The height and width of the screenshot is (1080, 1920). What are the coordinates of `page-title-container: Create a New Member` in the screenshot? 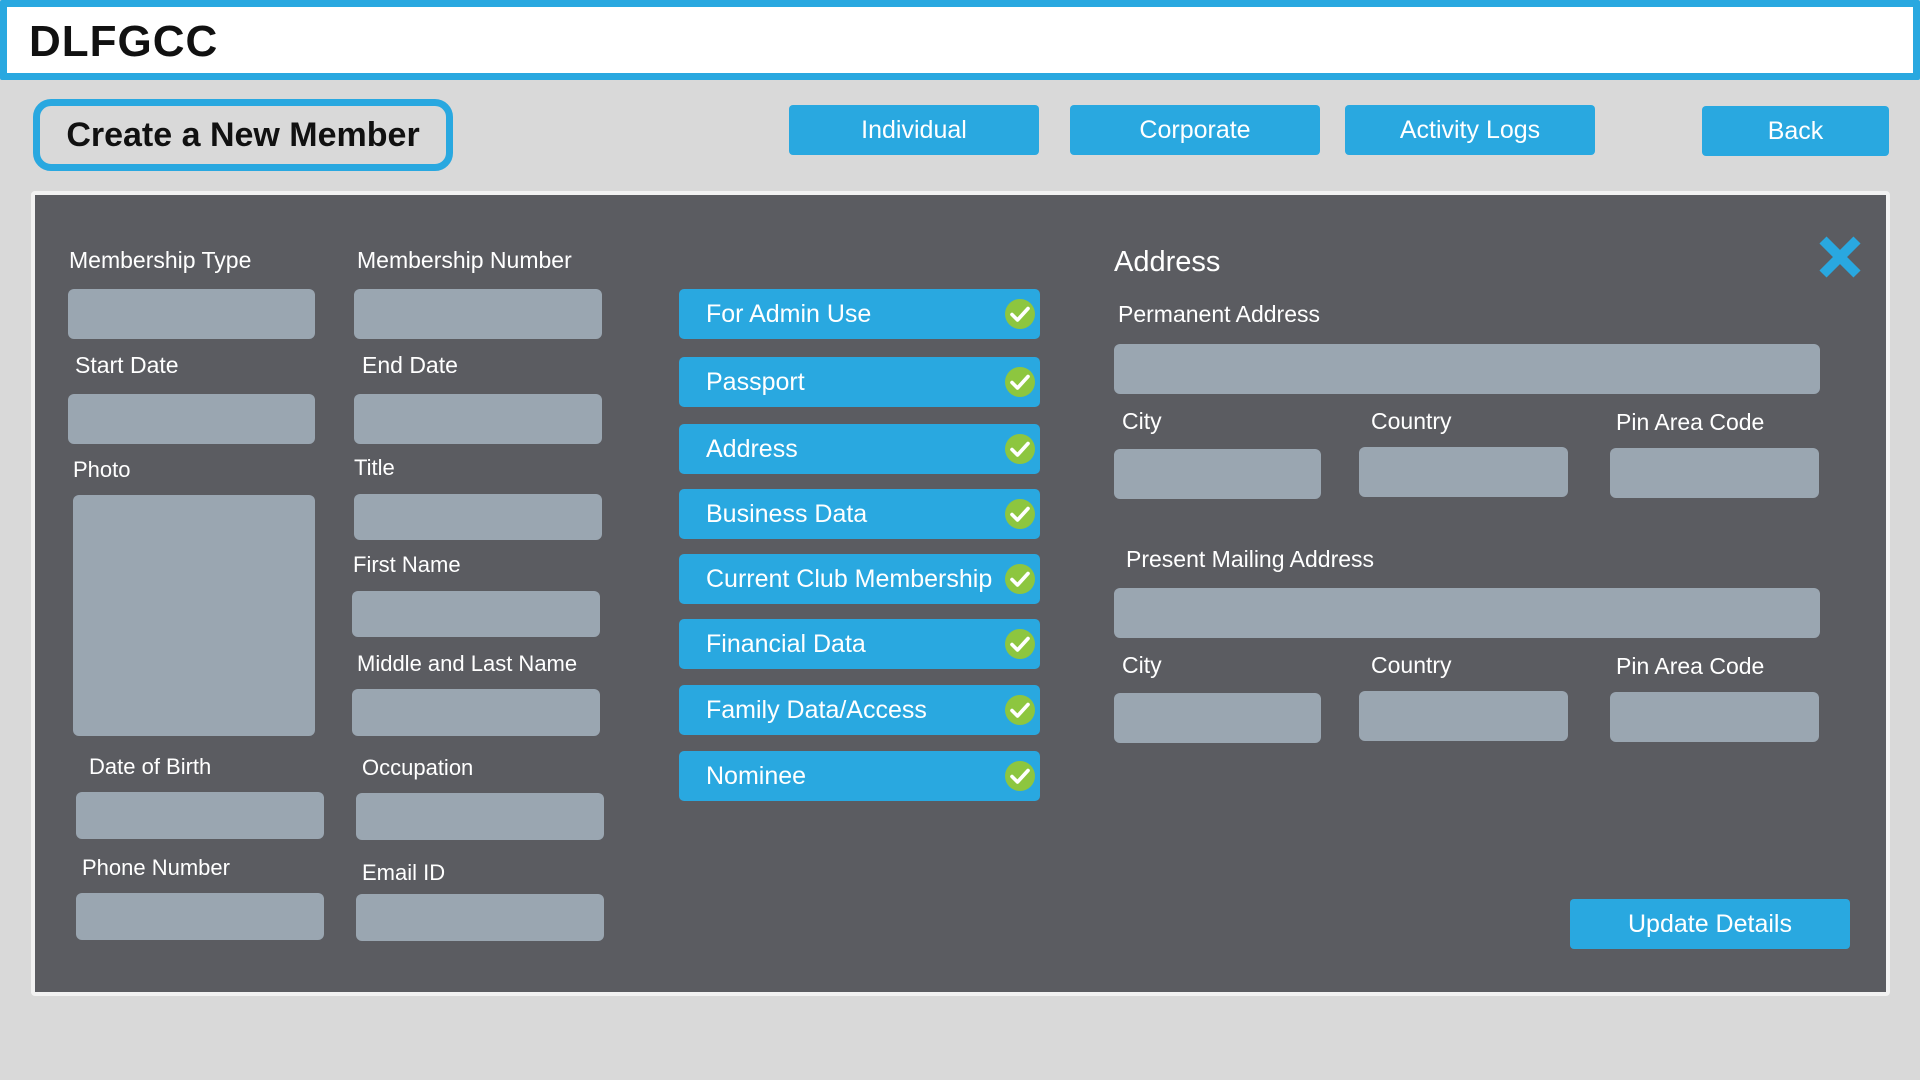 It's located at (243, 135).